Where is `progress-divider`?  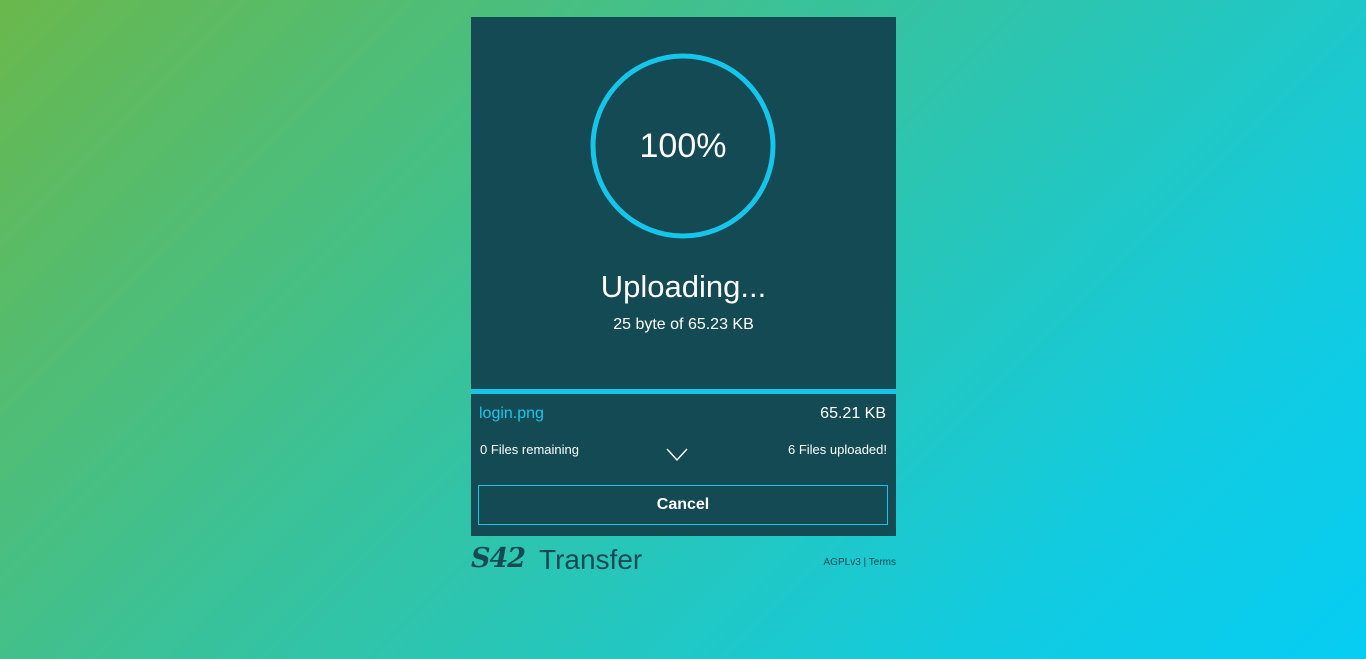 progress-divider is located at coordinates (683, 391).